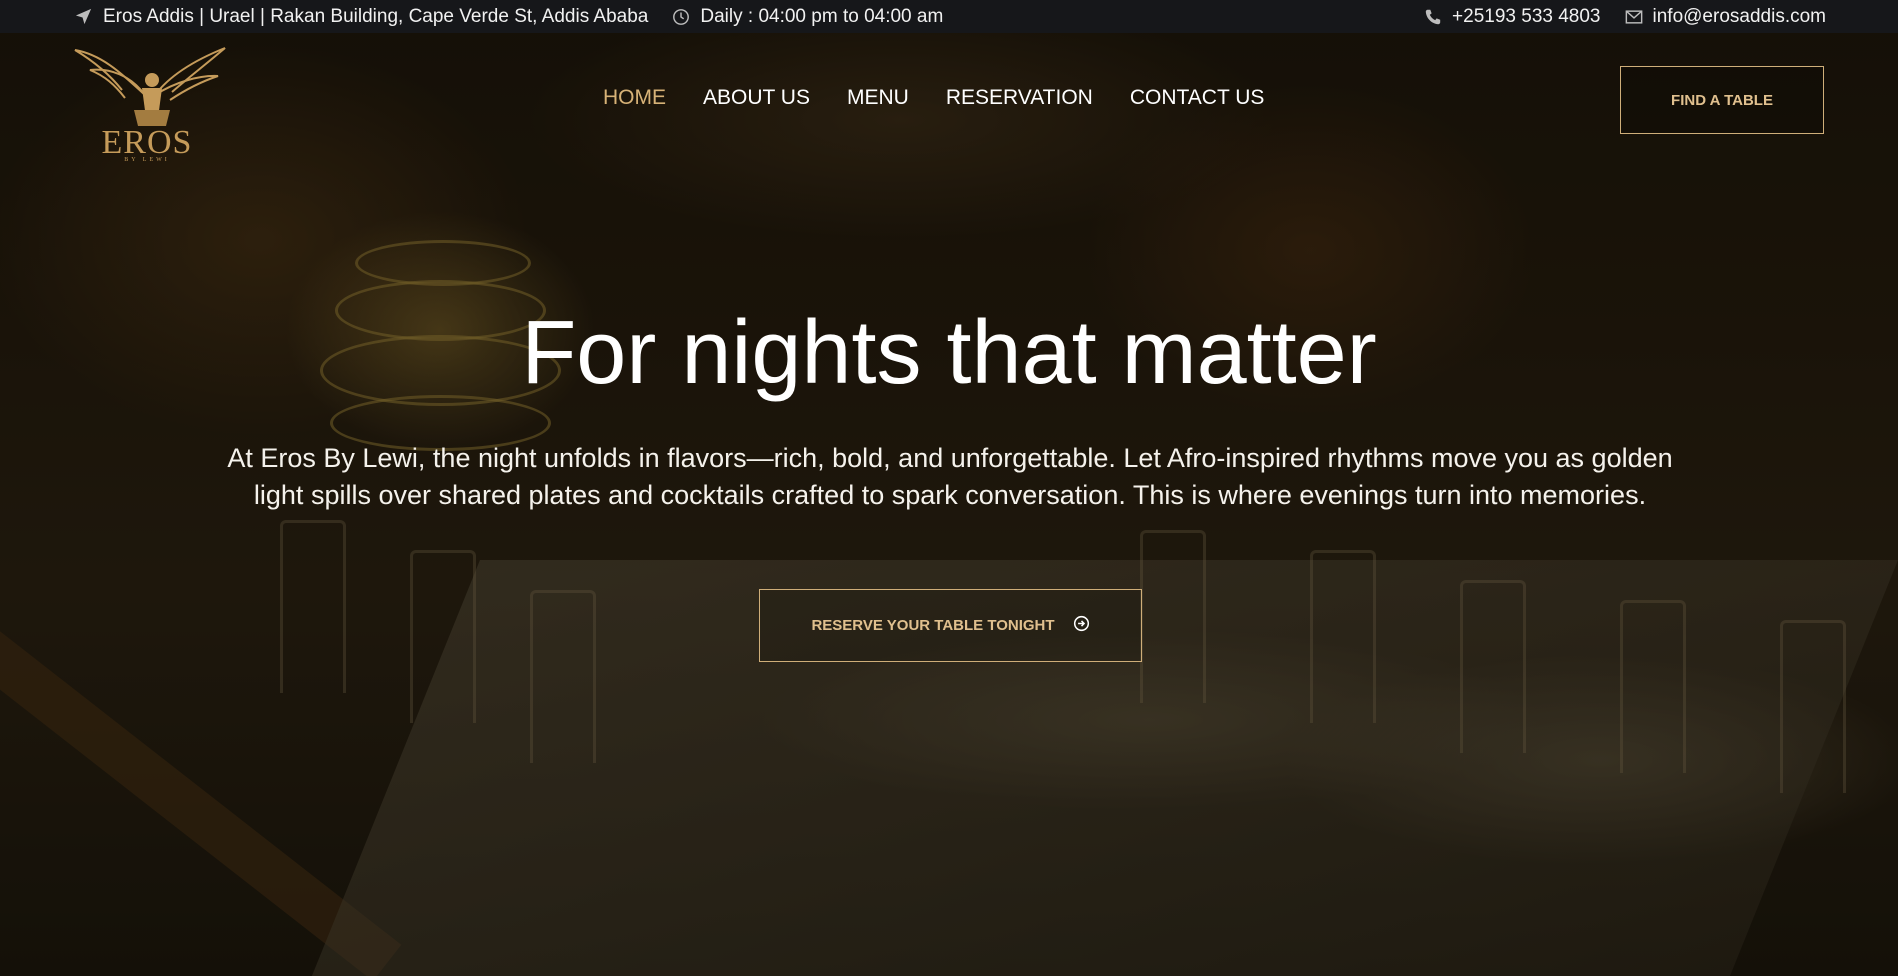  What do you see at coordinates (1722, 100) in the screenshot?
I see `find-a-table-button: FIND A TABLE` at bounding box center [1722, 100].